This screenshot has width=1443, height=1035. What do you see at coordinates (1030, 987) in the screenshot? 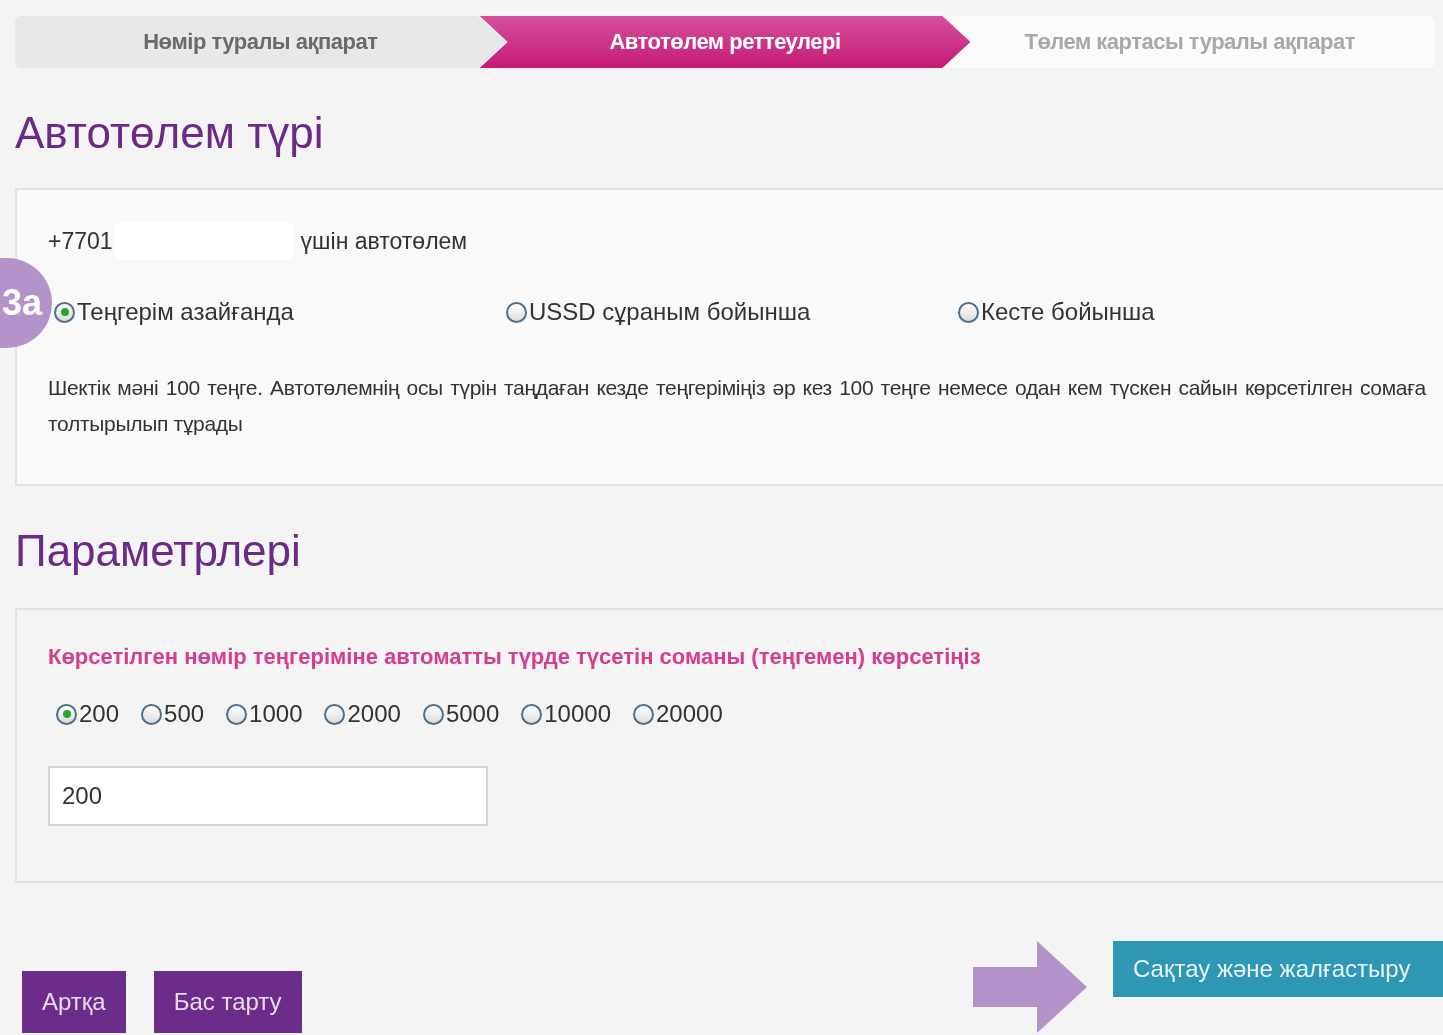
I see `arrow-icon` at bounding box center [1030, 987].